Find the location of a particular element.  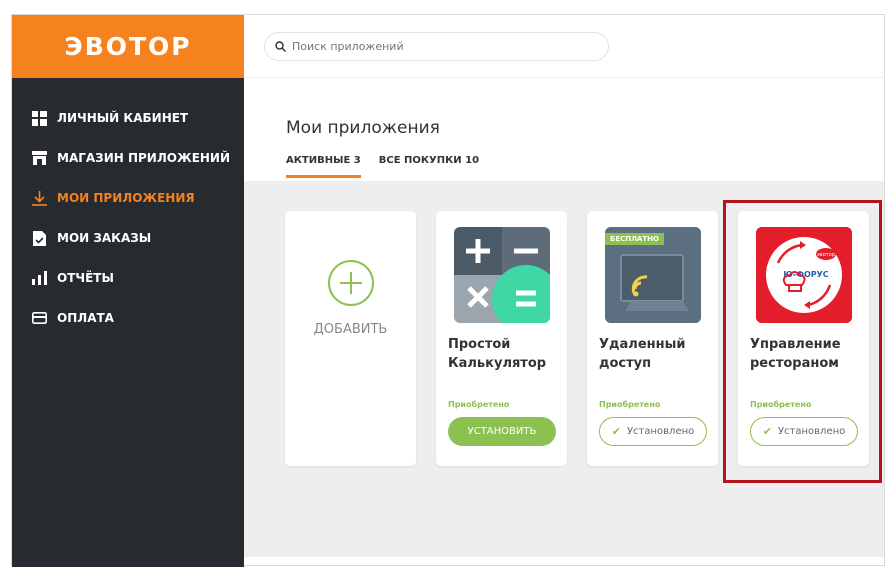

sidebar-item-label: МОИ ЗАКАЗЫ is located at coordinates (104, 238).